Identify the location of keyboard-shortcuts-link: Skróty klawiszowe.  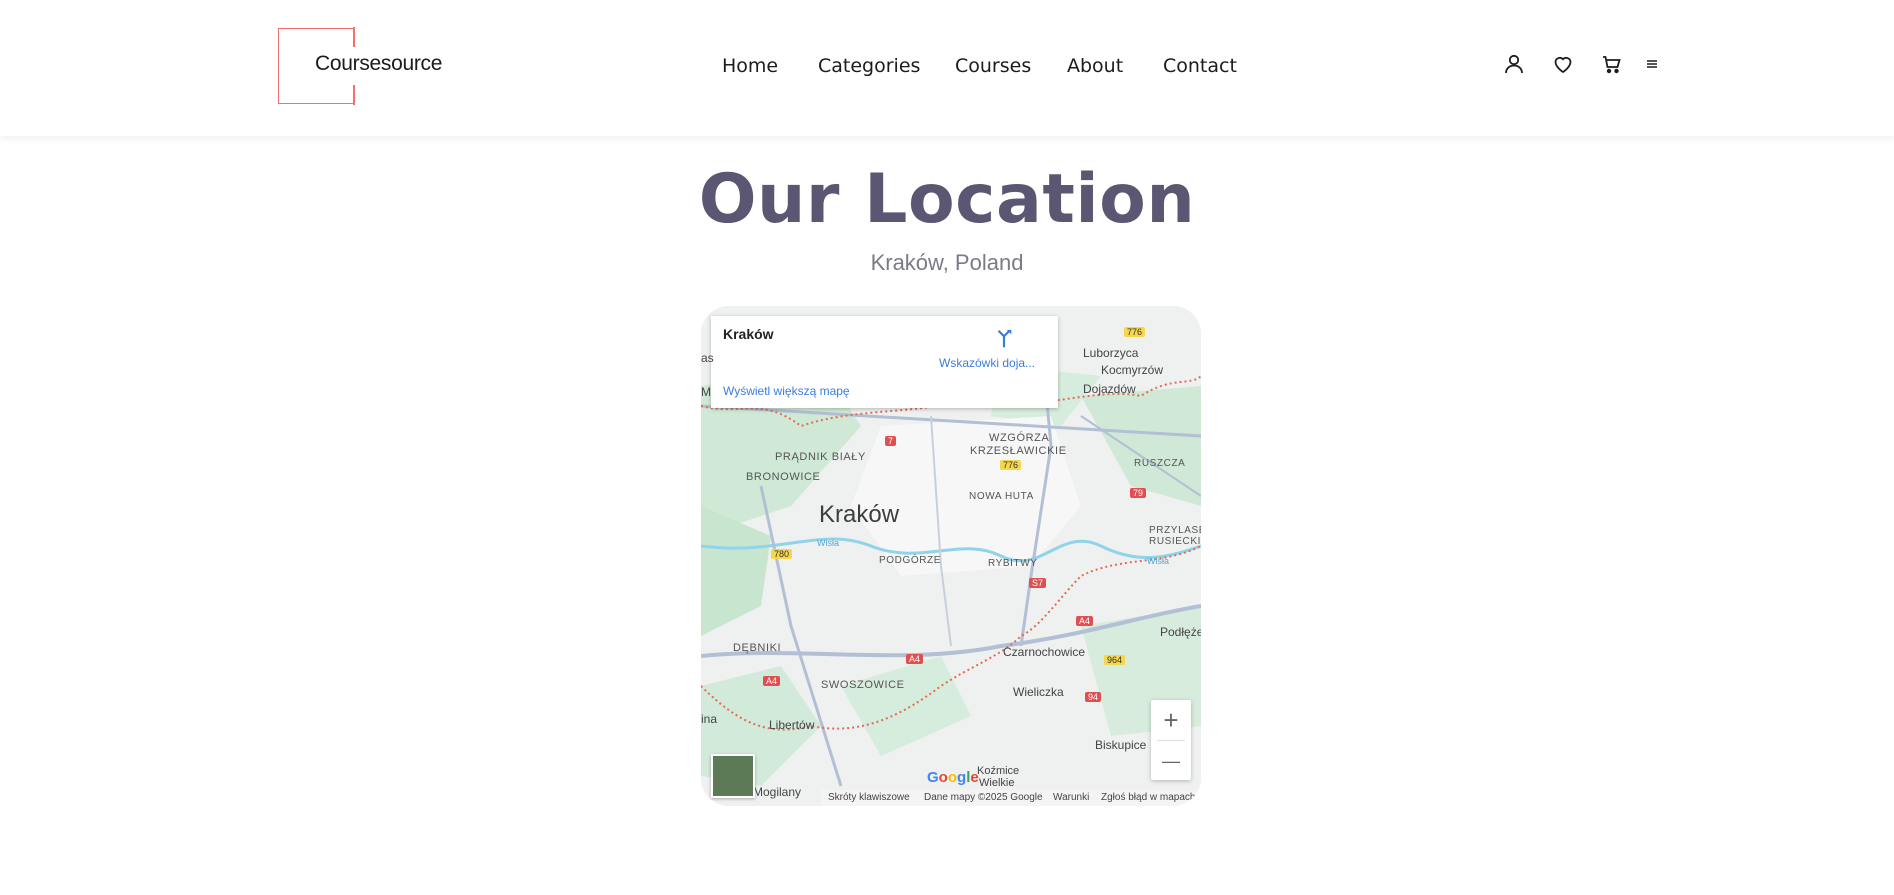
(869, 797).